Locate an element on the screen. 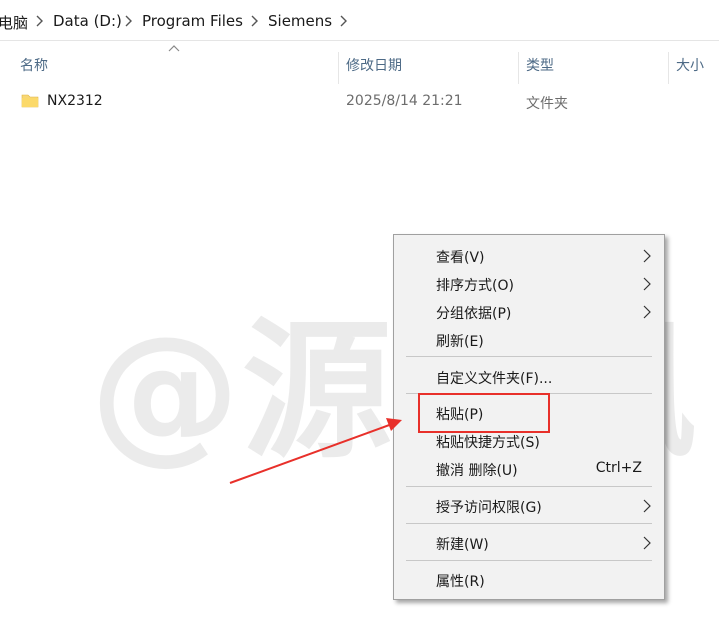 This screenshot has width=719, height=629. folder-icon is located at coordinates (30, 101).